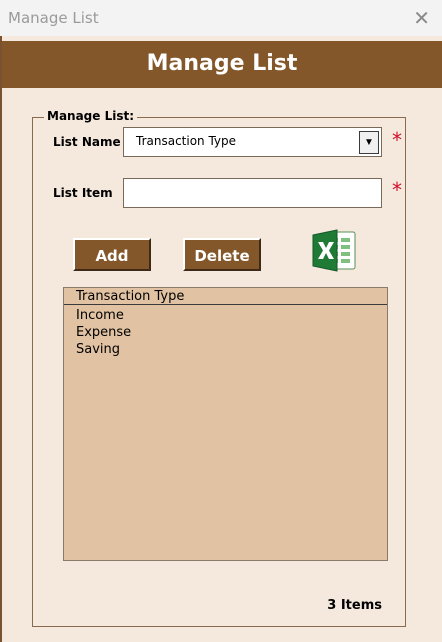  I want to click on item-count-label: 3 Items, so click(354, 605).